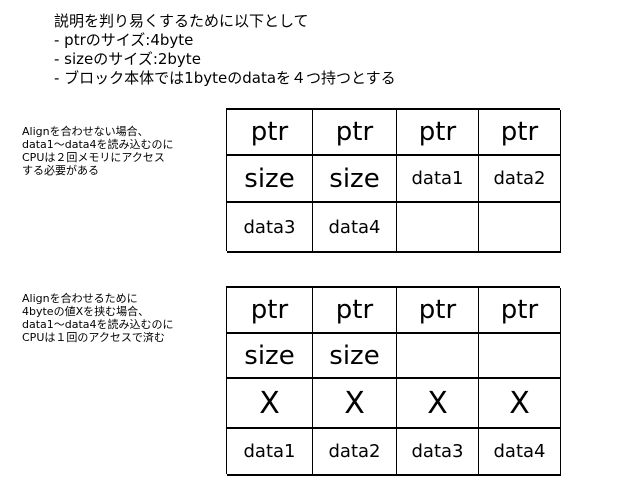 This screenshot has width=640, height=480. Describe the element at coordinates (355, 452) in the screenshot. I see `grid2-cell-data2: data2` at that location.